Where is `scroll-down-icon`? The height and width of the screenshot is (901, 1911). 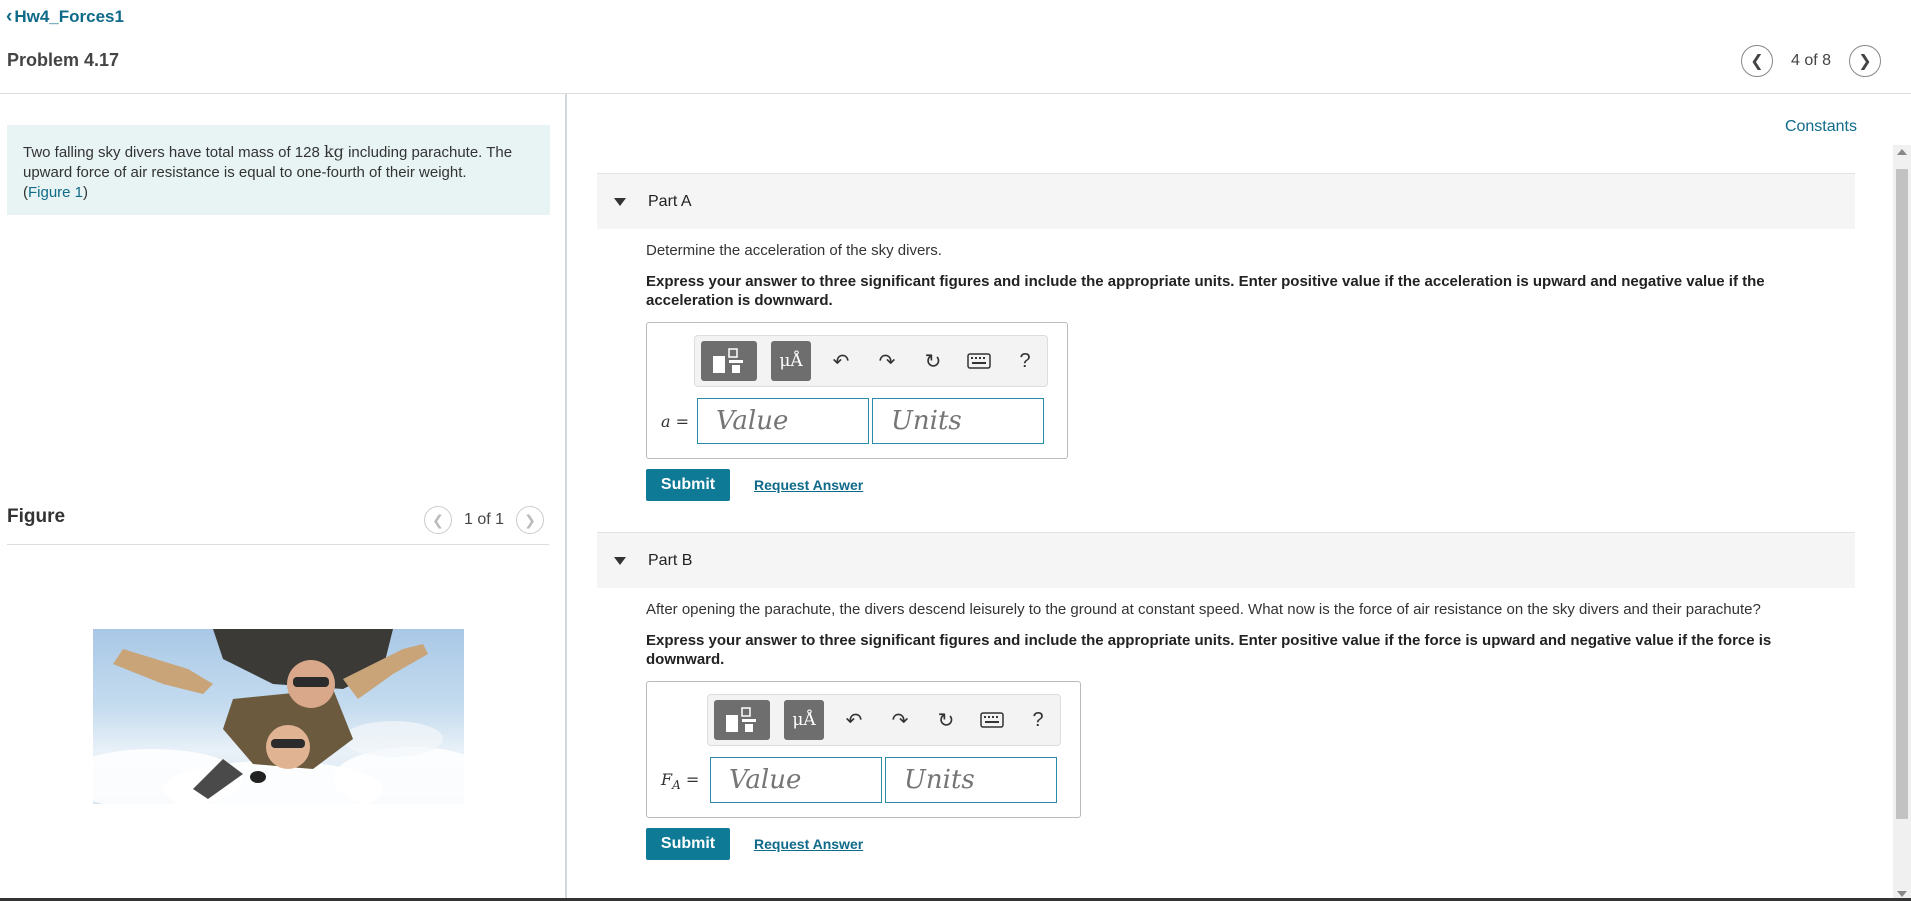 scroll-down-icon is located at coordinates (1902, 894).